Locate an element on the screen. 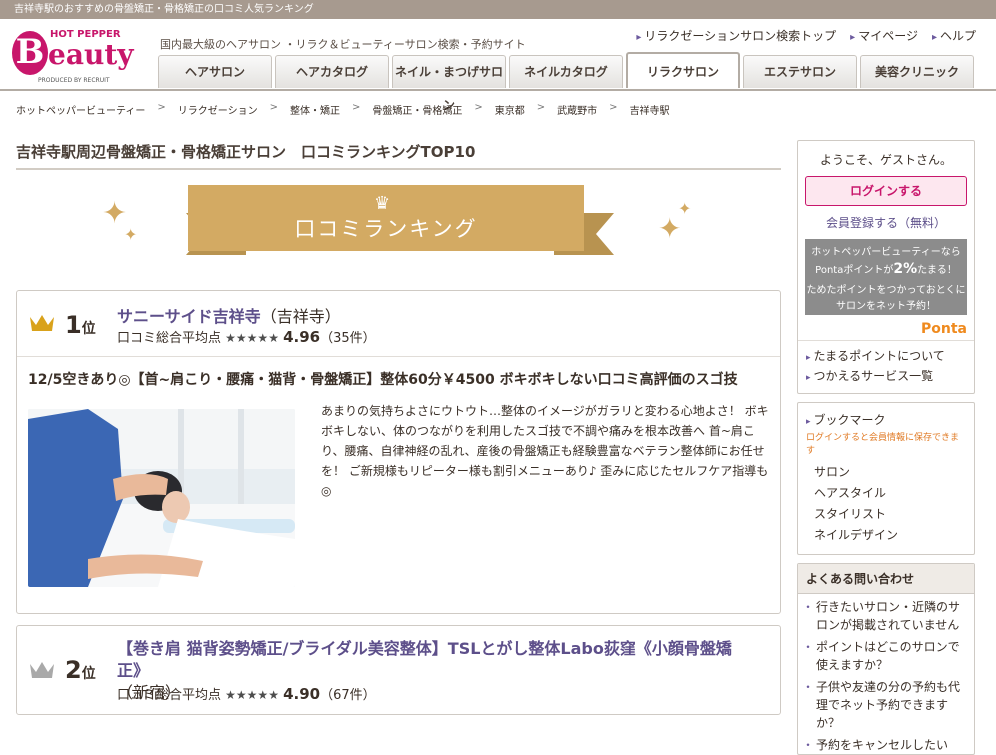  tab-esthetic-salon: エステサロン is located at coordinates (800, 71).